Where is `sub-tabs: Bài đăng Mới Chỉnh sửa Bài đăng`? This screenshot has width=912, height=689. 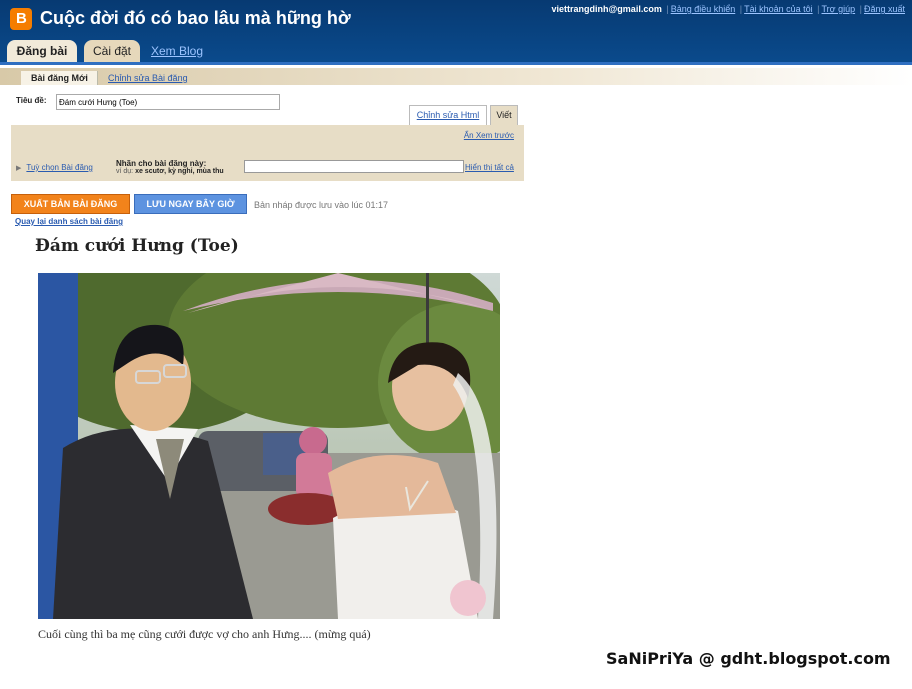
sub-tabs: Bài đăng Mới Chỉnh sửa Bài đăng is located at coordinates (456, 76).